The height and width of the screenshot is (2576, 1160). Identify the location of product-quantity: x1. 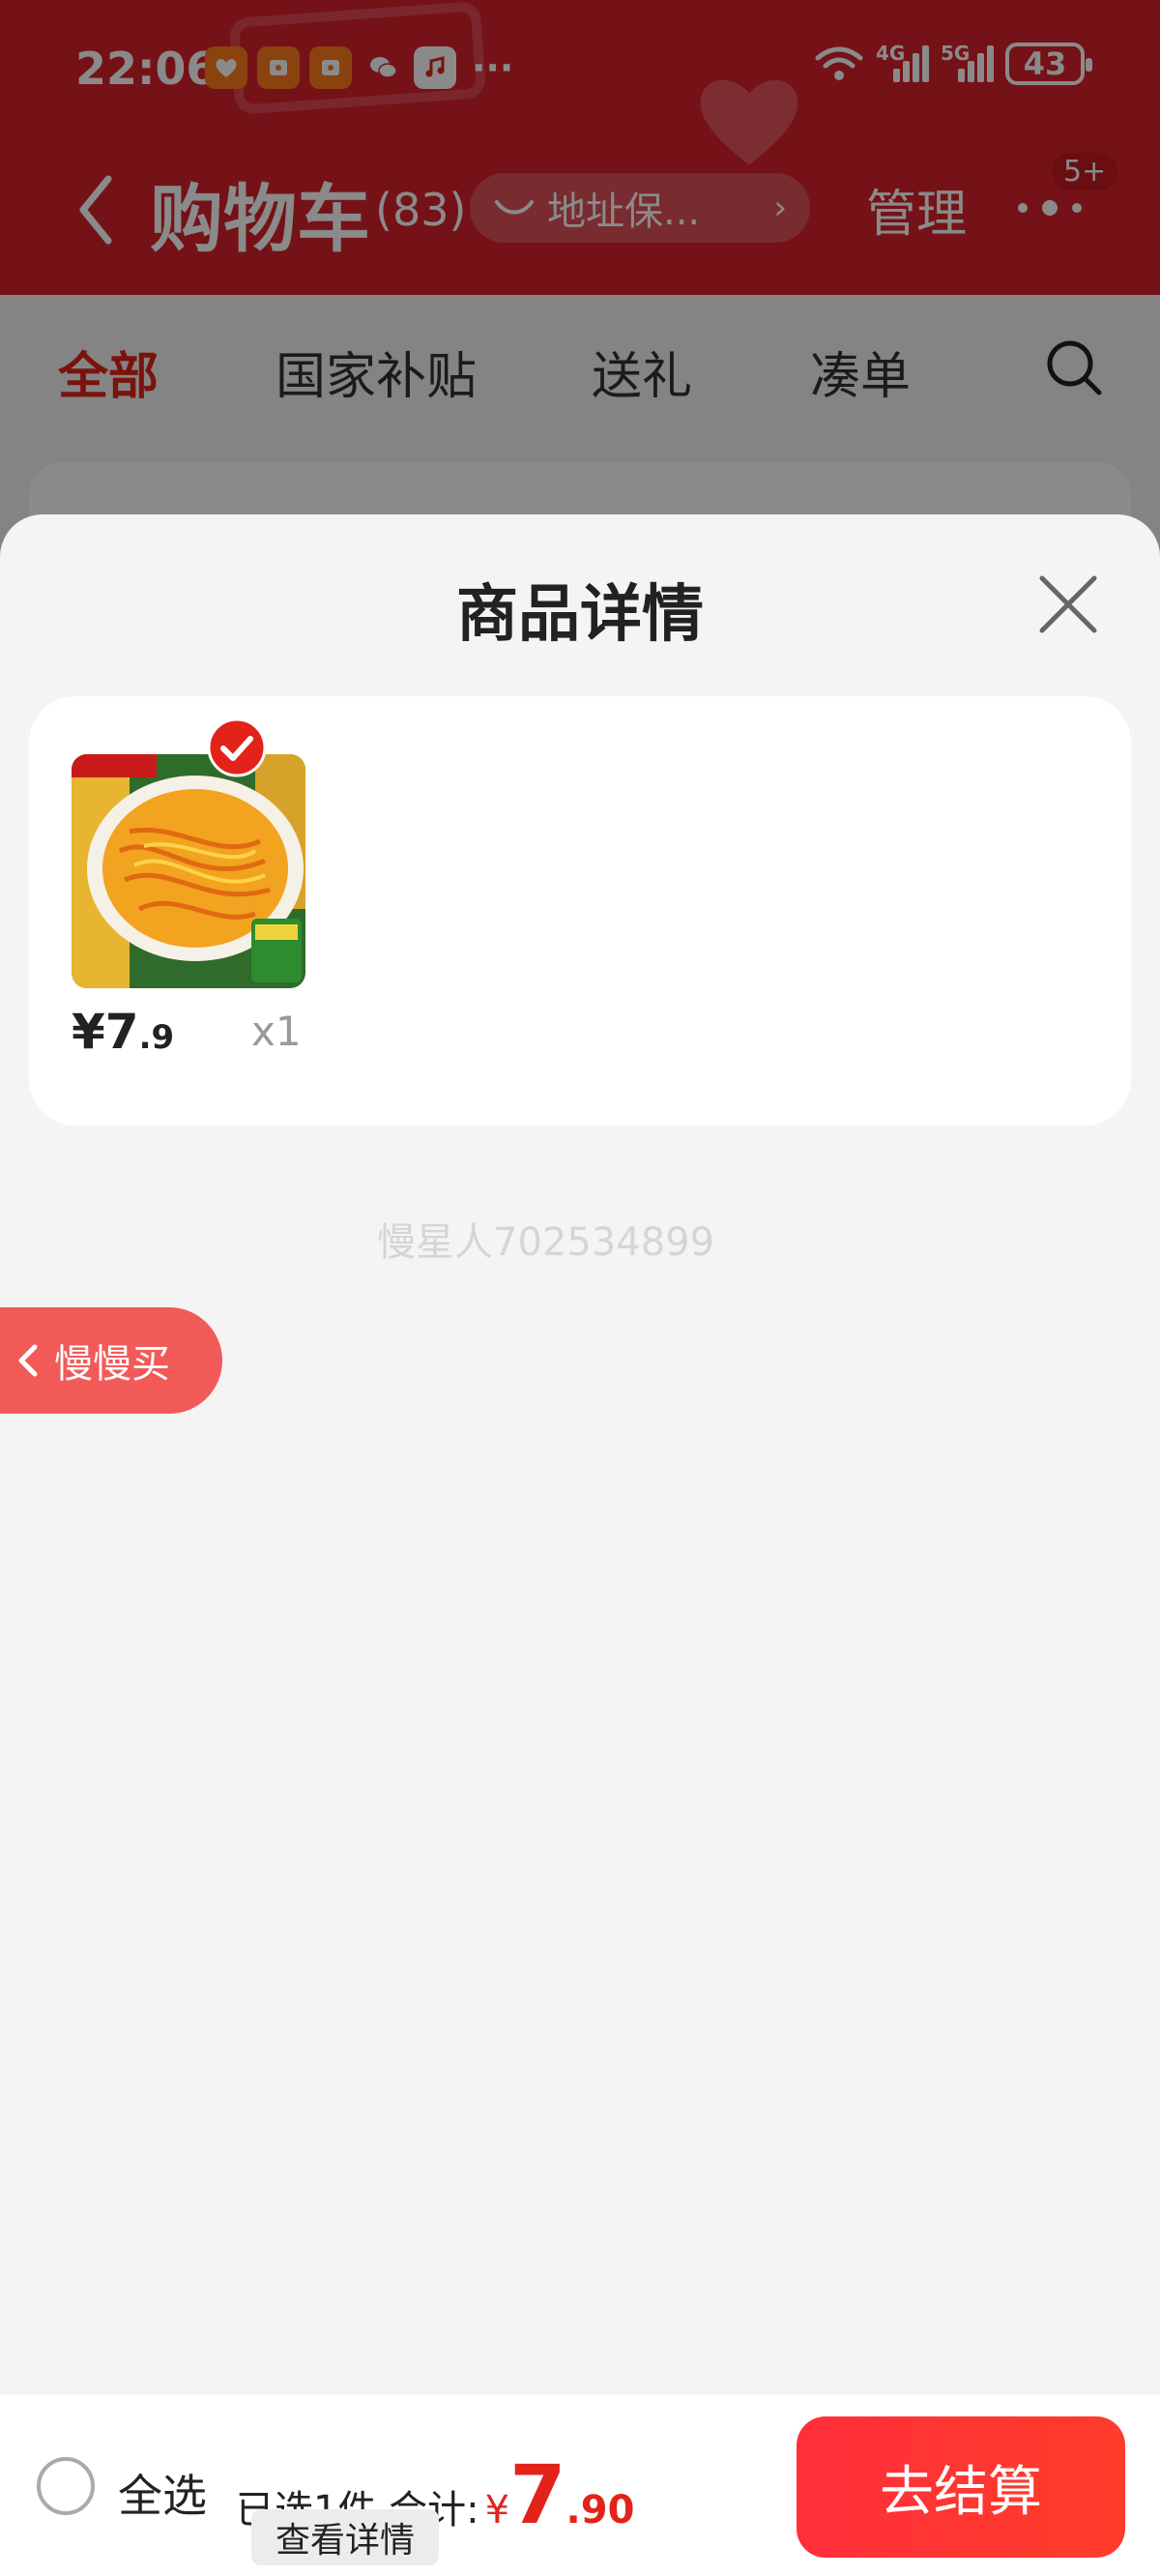
(276, 1031).